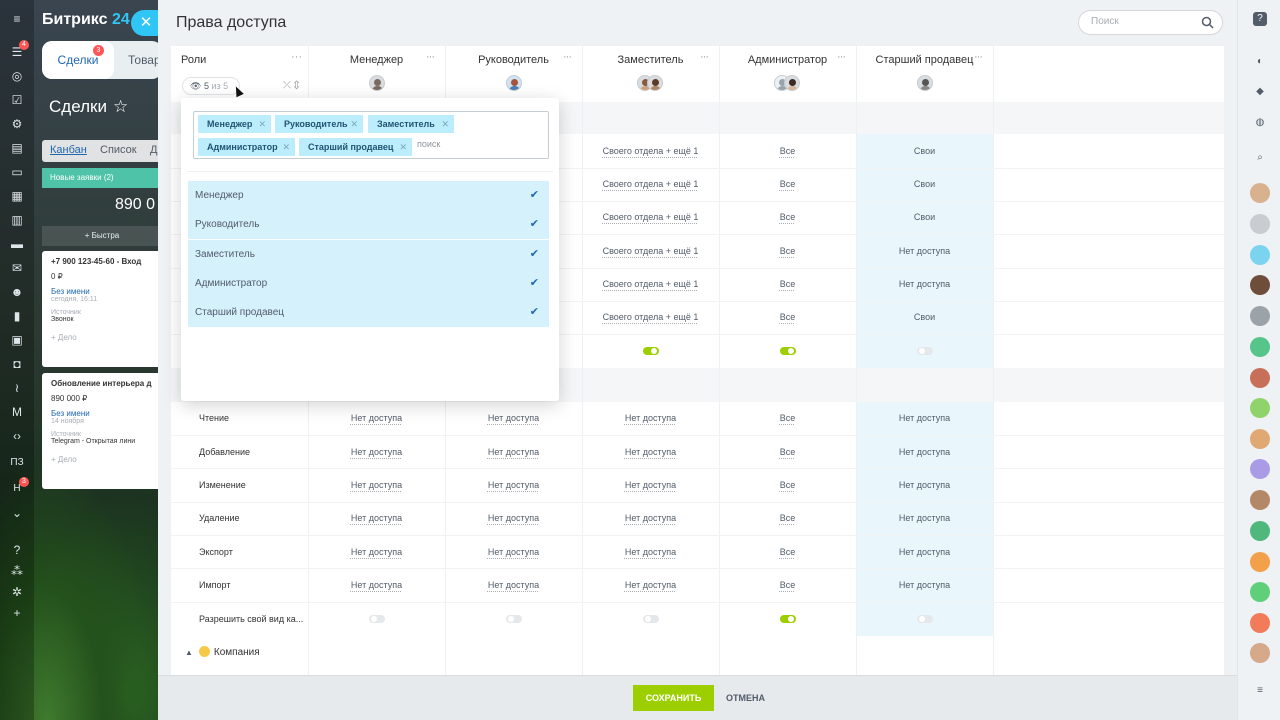  I want to click on help-icon: ?, so click(1260, 19).